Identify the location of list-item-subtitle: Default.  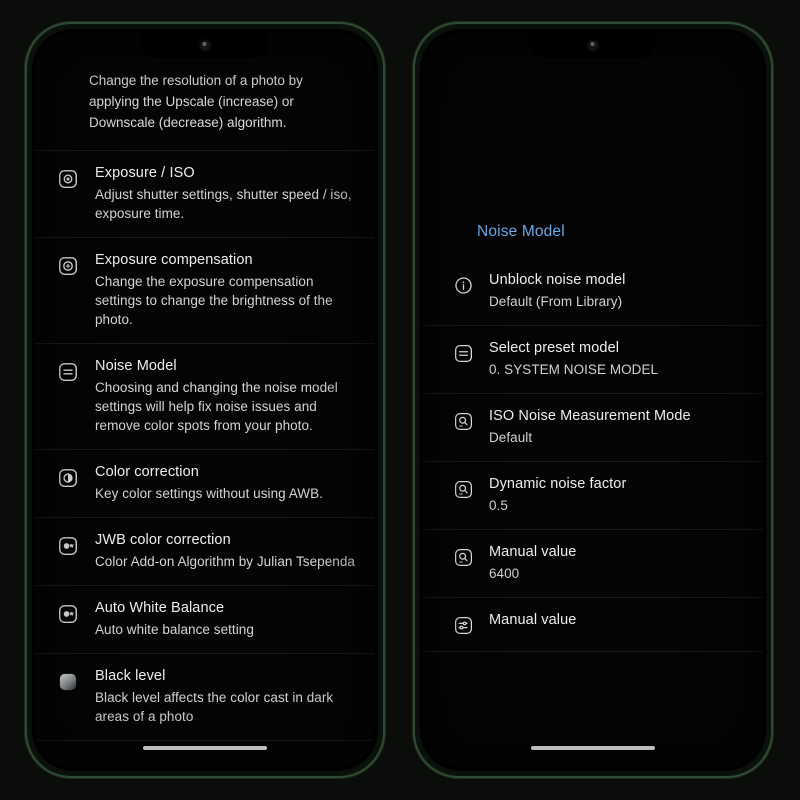
(511, 437).